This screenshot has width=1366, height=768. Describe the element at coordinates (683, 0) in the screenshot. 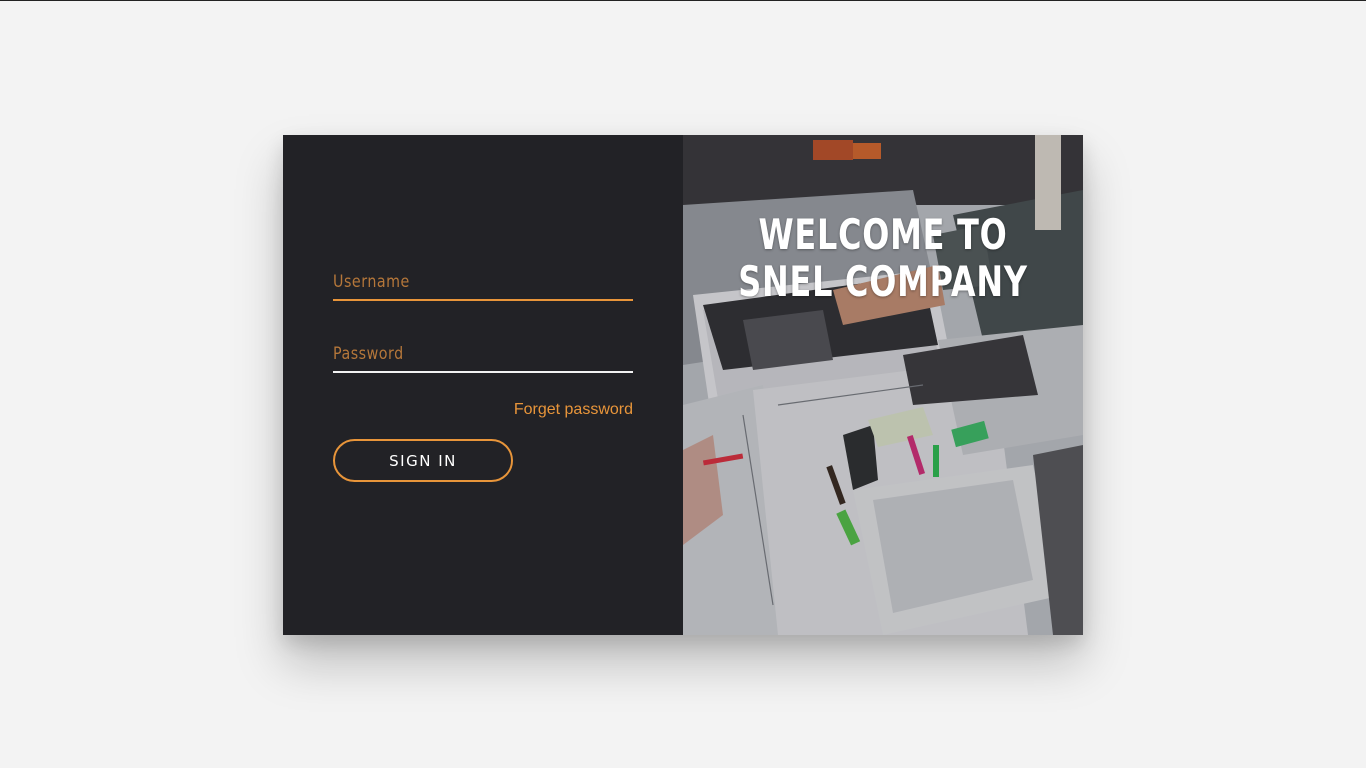

I see `top-border` at that location.